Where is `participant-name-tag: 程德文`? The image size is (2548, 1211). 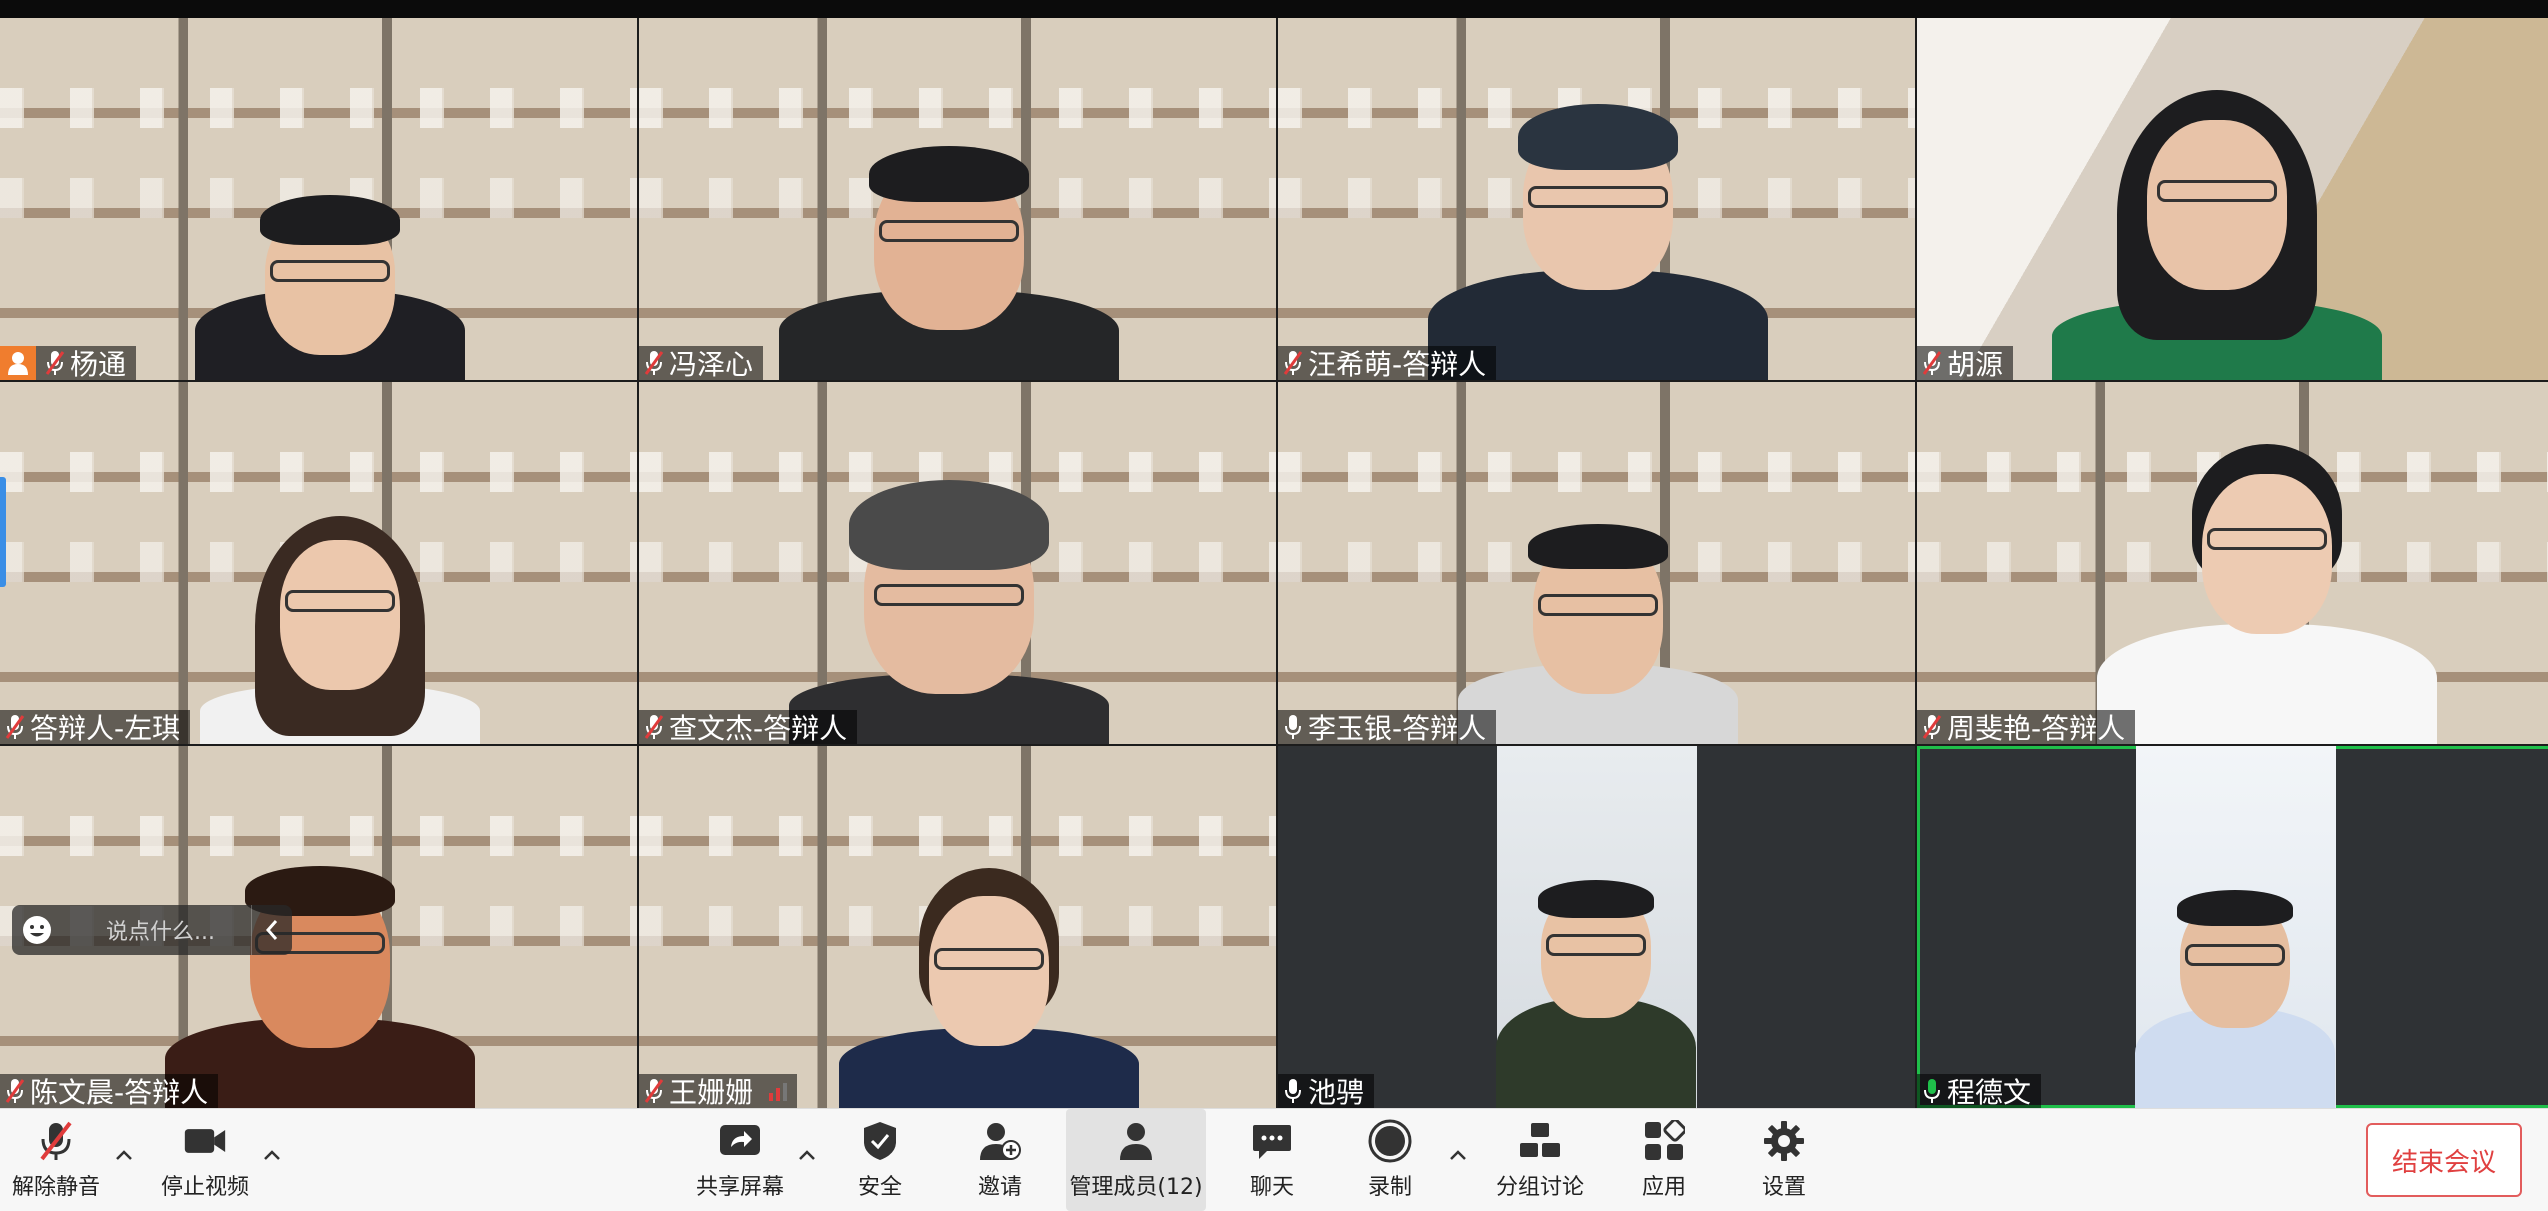 participant-name-tag: 程德文 is located at coordinates (1979, 1091).